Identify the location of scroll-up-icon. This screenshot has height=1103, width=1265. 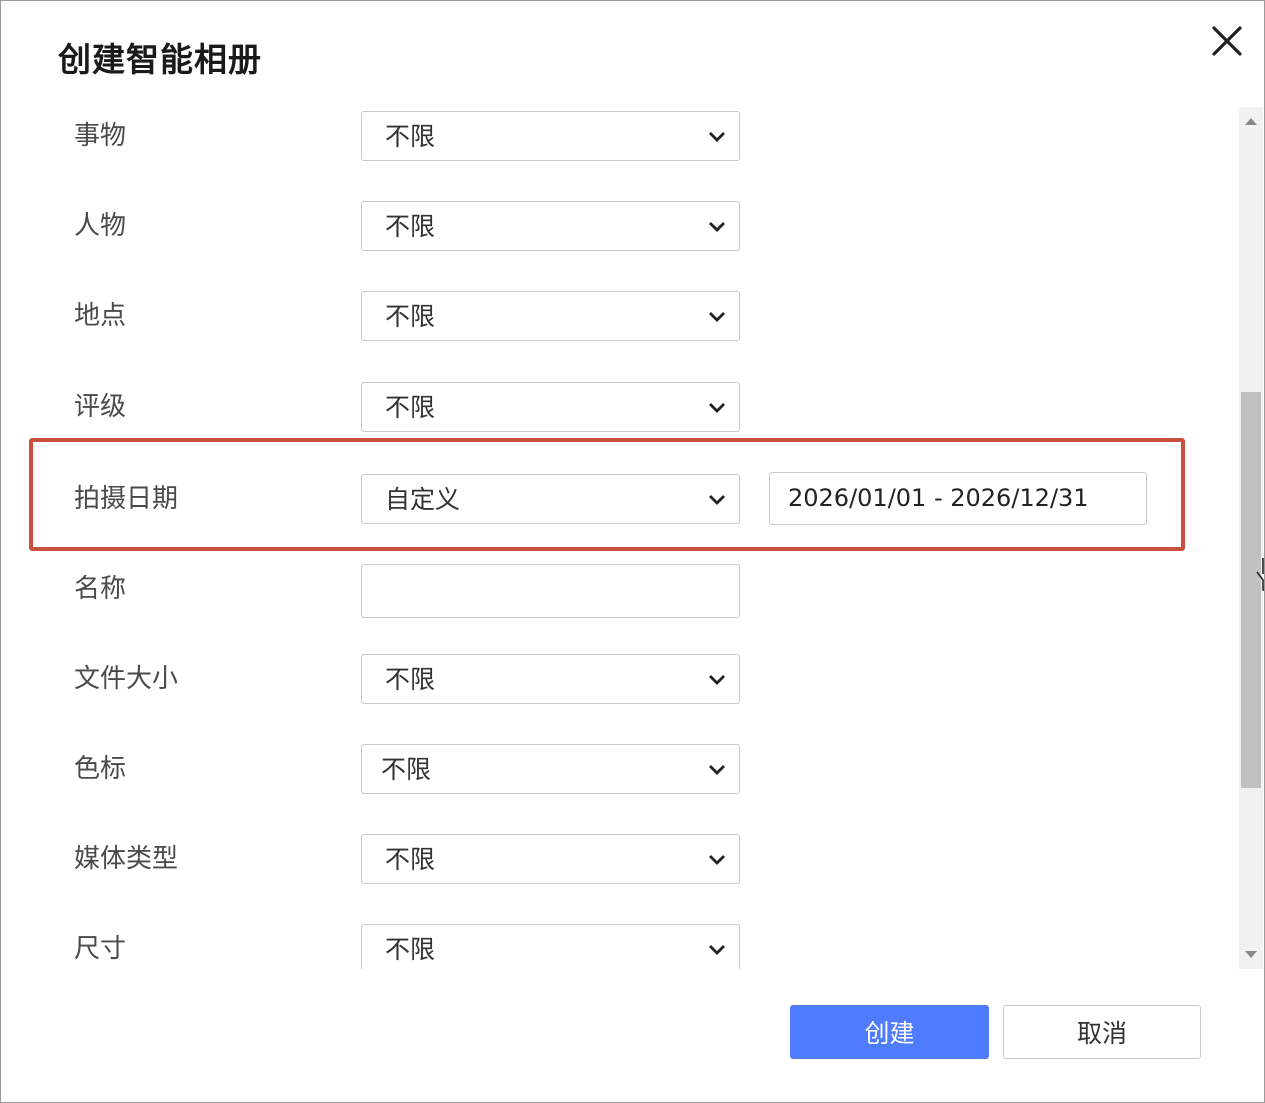
(1251, 121).